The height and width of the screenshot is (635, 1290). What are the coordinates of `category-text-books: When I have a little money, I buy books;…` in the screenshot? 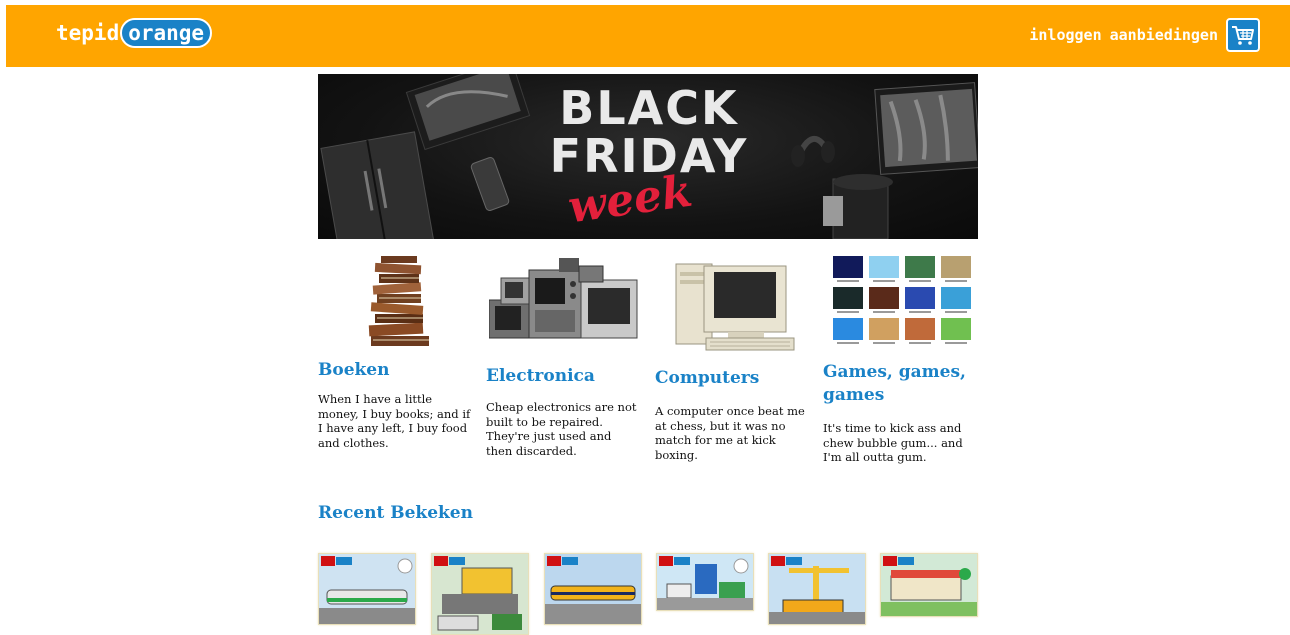 It's located at (394, 421).